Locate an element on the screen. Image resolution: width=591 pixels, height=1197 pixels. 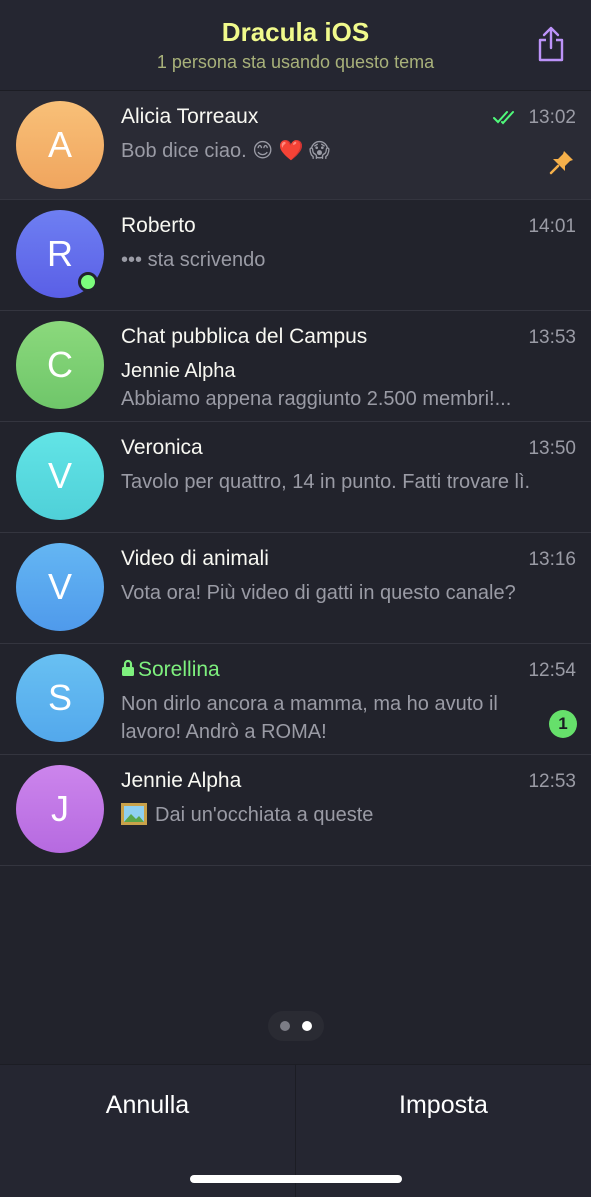
message-sender: Jennie Alpha is located at coordinates (178, 371).